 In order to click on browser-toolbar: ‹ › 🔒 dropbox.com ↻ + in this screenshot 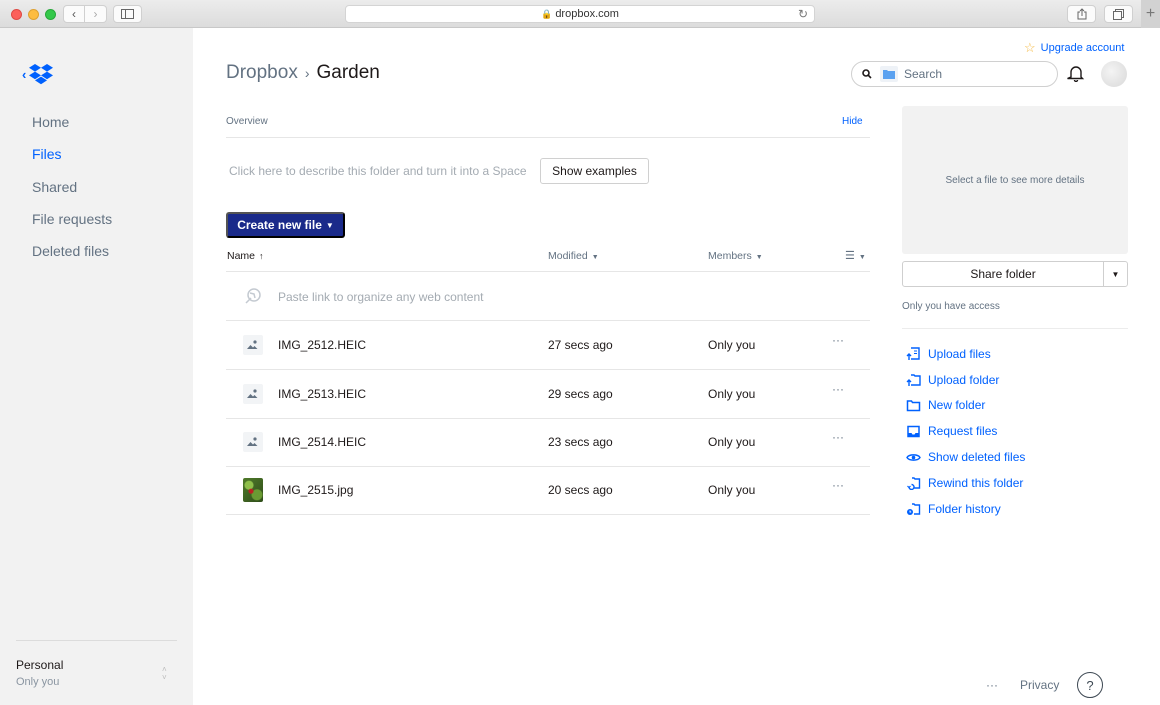, I will do `click(580, 14)`.